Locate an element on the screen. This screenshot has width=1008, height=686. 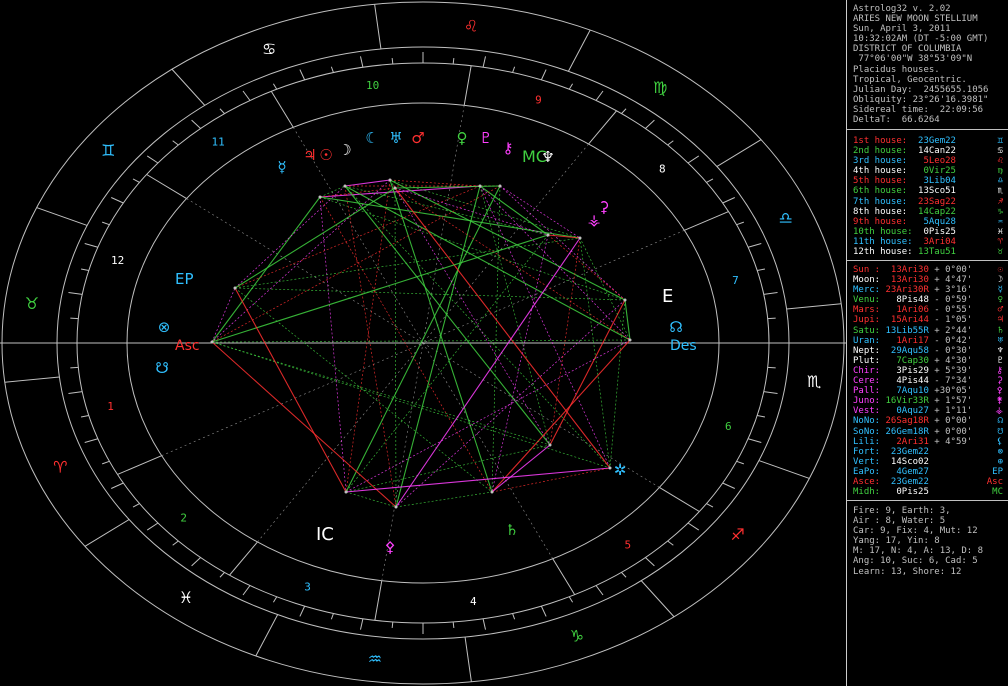
planet-speed: - 0°55' is located at coordinates (953, 310).